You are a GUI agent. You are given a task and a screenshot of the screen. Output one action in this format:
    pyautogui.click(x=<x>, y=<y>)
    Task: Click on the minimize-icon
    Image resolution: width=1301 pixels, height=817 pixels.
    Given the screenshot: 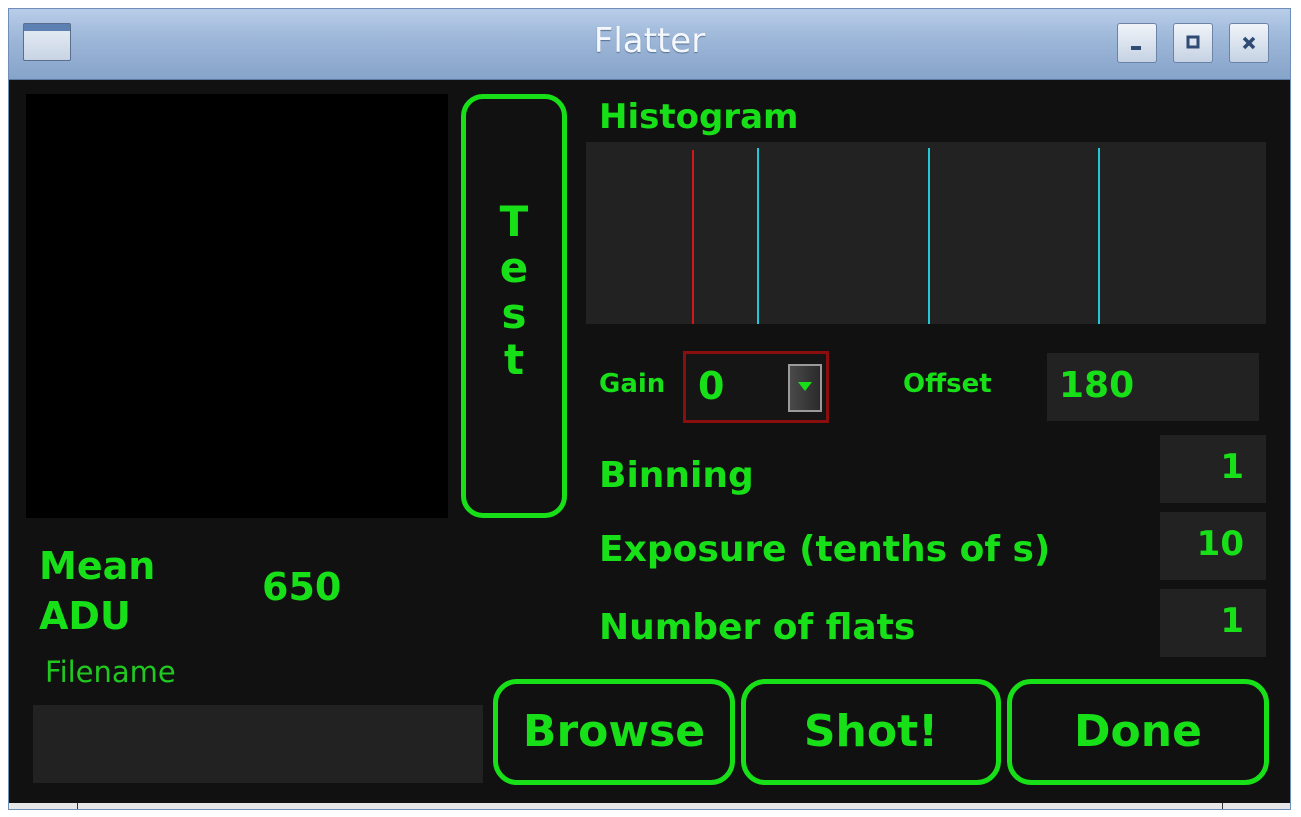 What is the action you would take?
    pyautogui.click(x=1136, y=48)
    